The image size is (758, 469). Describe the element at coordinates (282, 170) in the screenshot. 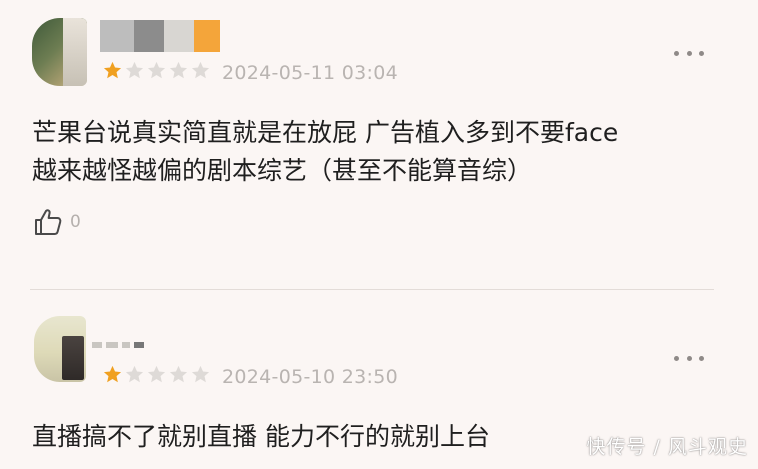

I see `review-text-line: 越来越怪越偏的剧本综艺（甚至不能算音综）` at that location.